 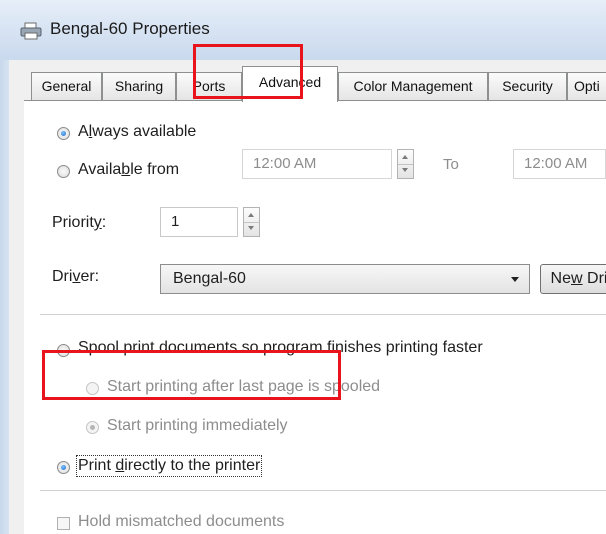 I want to click on printer-icon, so click(x=31, y=31).